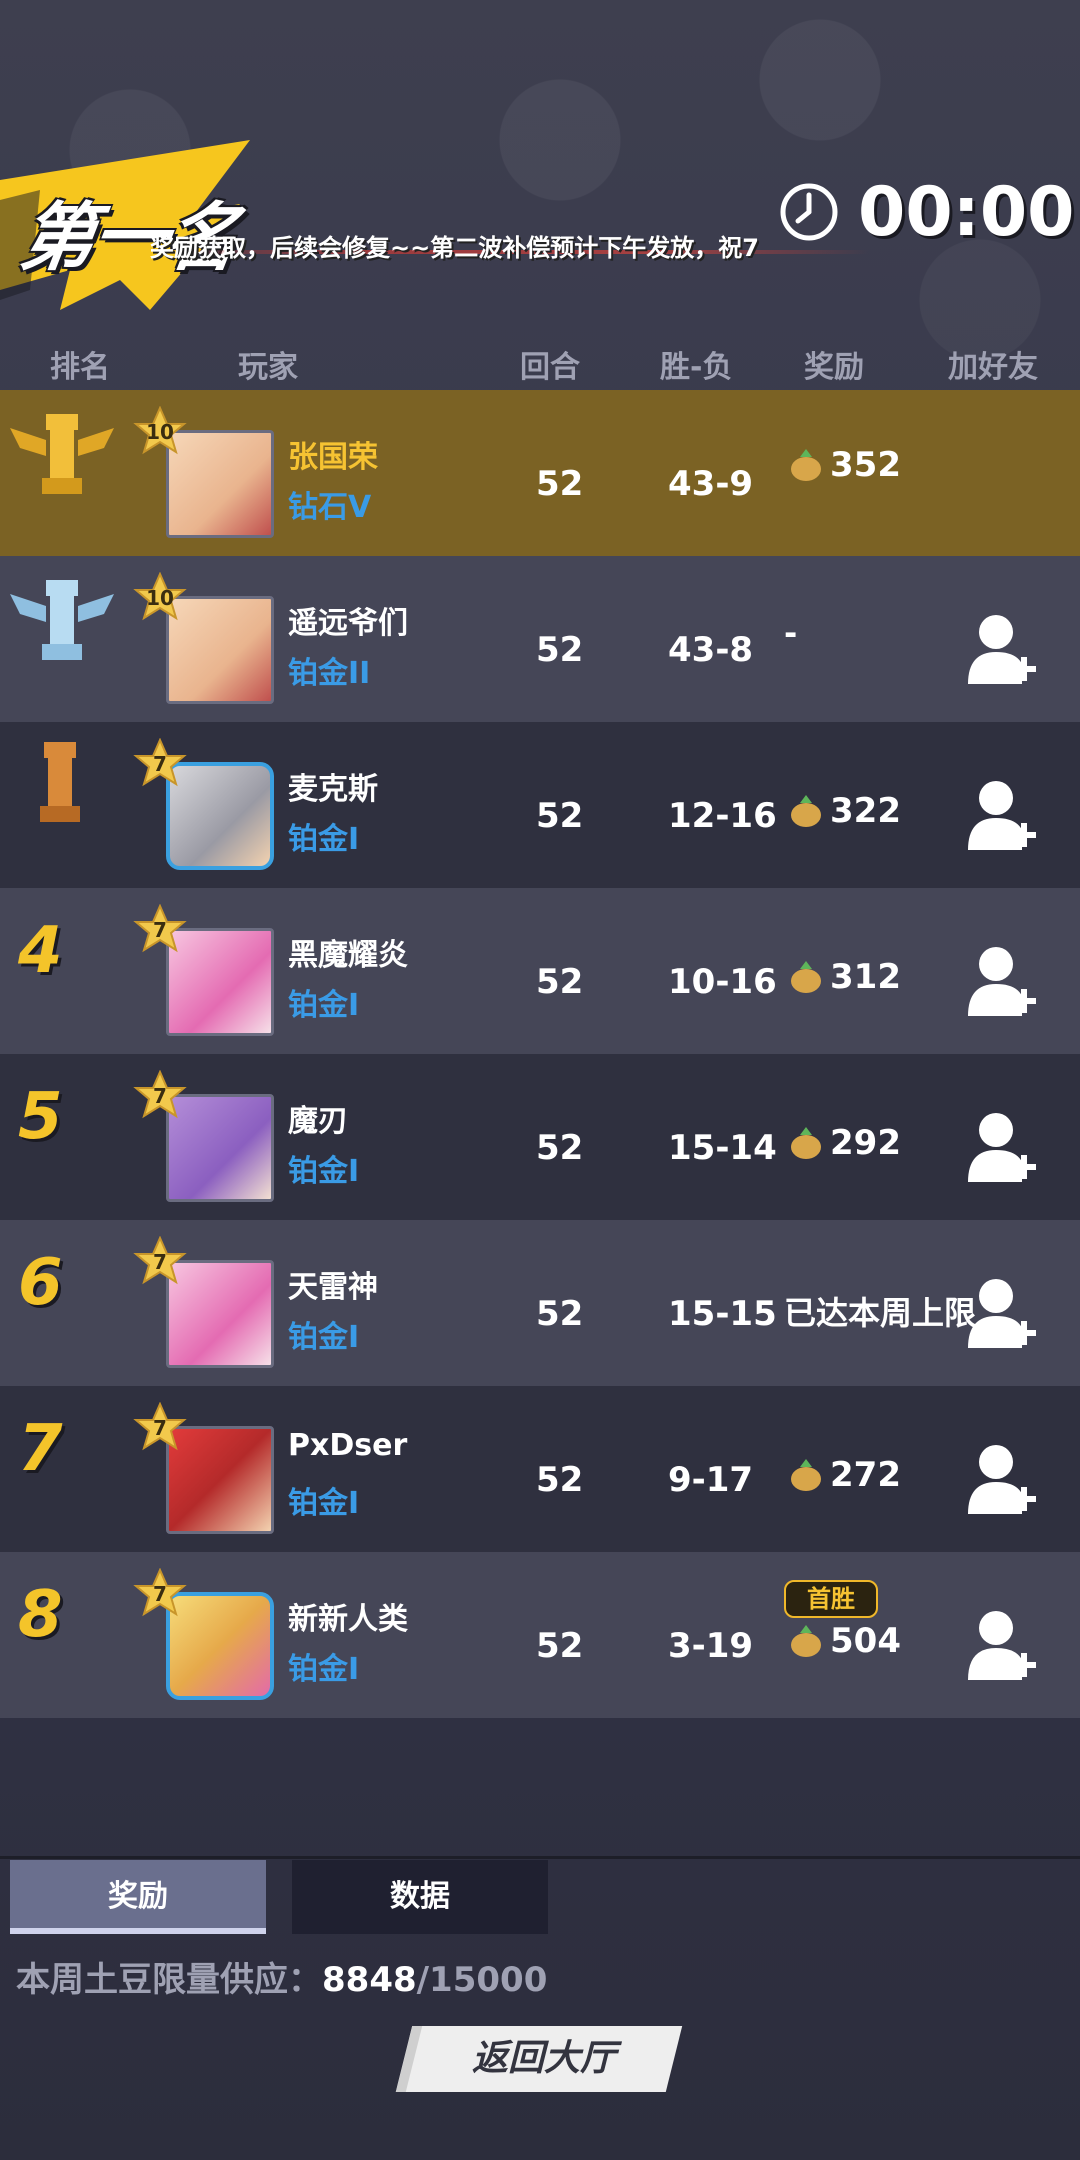 The image size is (1080, 2160). What do you see at coordinates (268, 367) in the screenshot?
I see `col-player: 玩家` at bounding box center [268, 367].